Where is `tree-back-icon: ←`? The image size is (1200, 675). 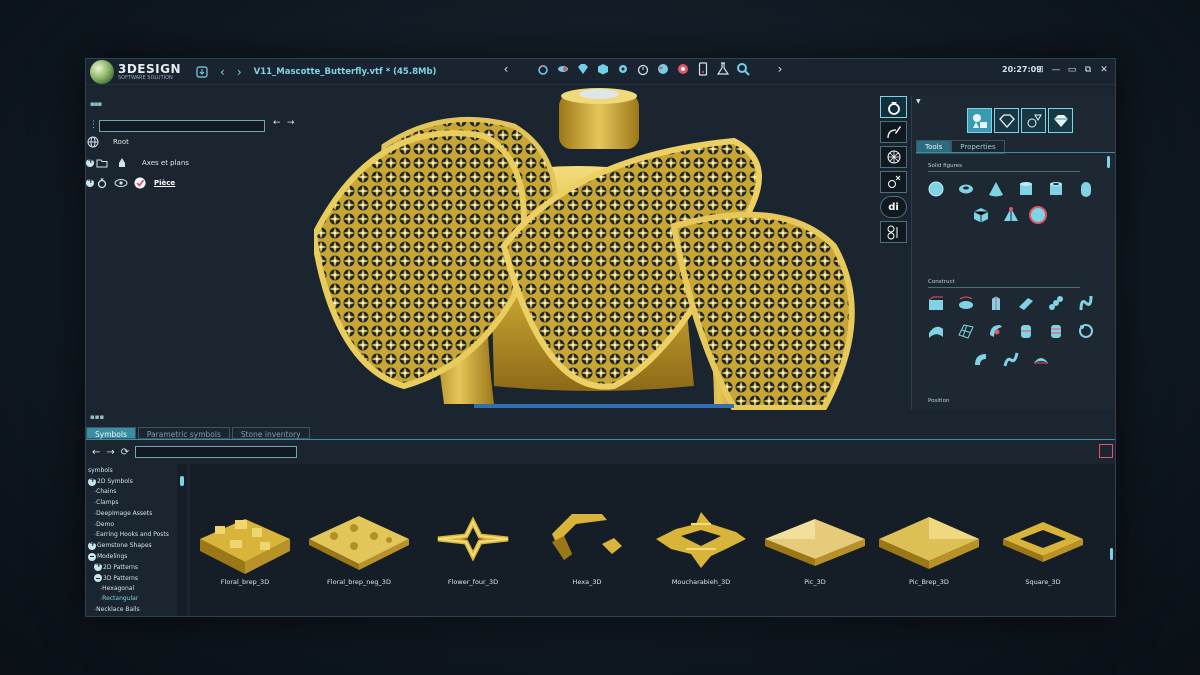
tree-back-icon: ← is located at coordinates (277, 123).